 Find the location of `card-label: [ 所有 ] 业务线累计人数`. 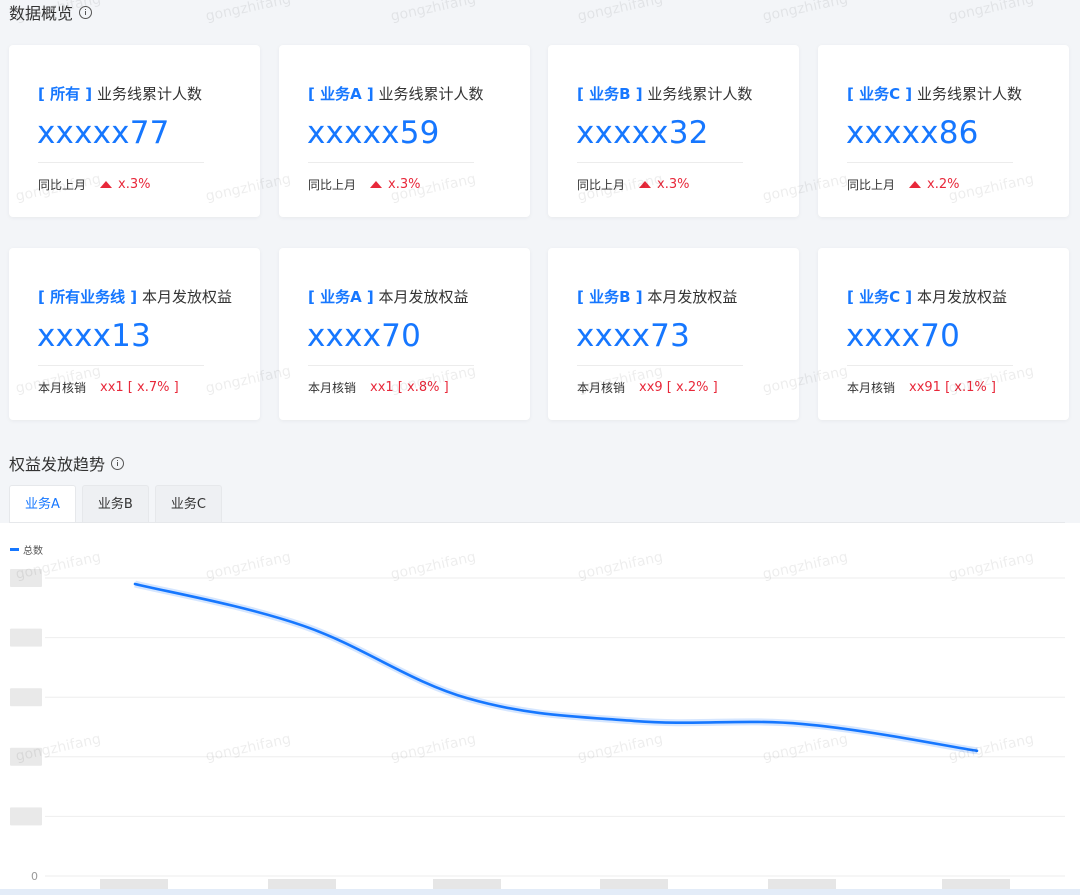

card-label: [ 所有 ] 业务线累计人数 is located at coordinates (120, 93).